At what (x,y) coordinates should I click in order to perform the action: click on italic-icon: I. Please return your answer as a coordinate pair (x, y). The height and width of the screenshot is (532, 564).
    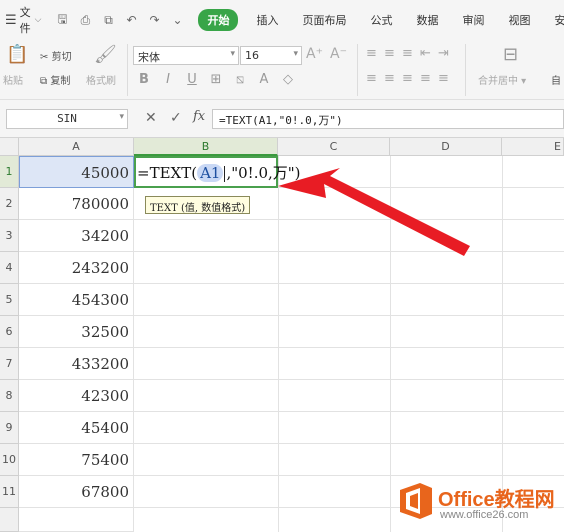
    Looking at the image, I should click on (168, 79).